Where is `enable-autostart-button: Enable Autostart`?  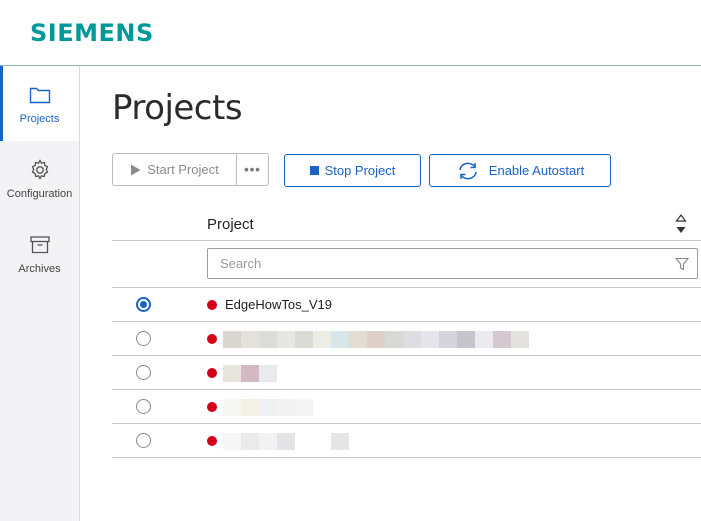 enable-autostart-button: Enable Autostart is located at coordinates (520, 170).